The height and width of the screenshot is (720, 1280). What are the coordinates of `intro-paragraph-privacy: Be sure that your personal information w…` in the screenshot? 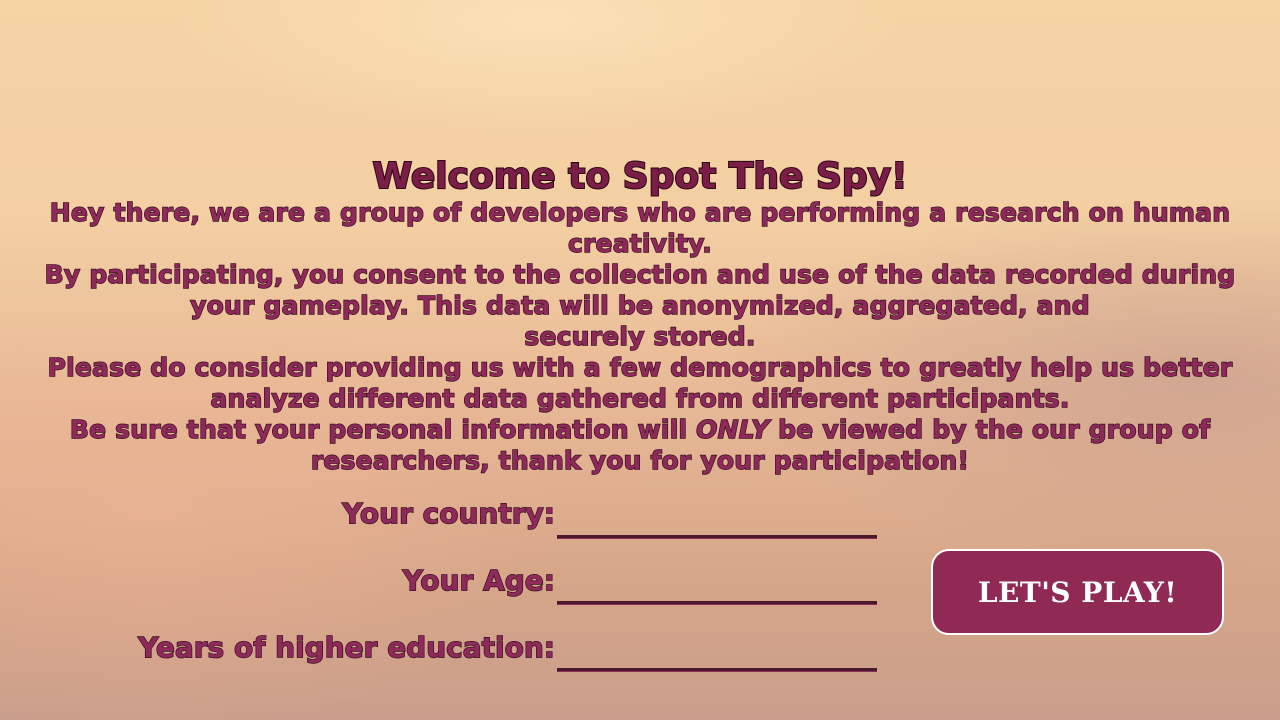 It's located at (640, 445).